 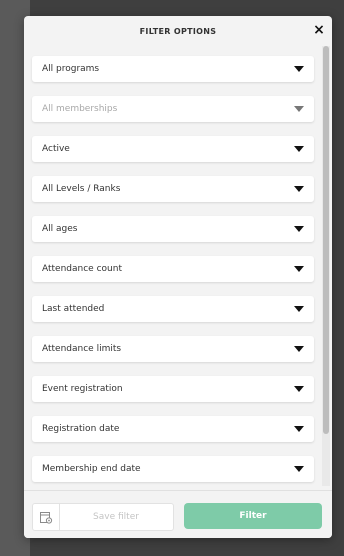 What do you see at coordinates (173, 389) in the screenshot?
I see `filter-select-event-registration: Event registration` at bounding box center [173, 389].